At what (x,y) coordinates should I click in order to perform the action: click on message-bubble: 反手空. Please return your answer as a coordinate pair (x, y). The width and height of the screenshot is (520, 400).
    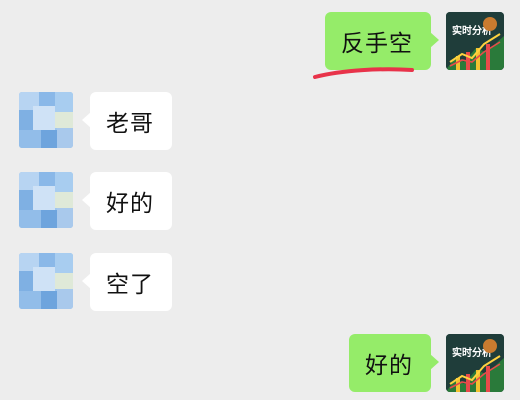
    Looking at the image, I should click on (382, 41).